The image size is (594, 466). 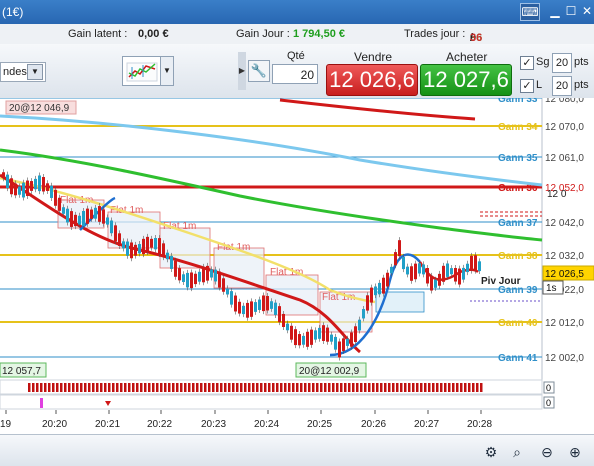 What do you see at coordinates (564, 256) in the screenshot?
I see `gann-price: 12 032,0` at bounding box center [564, 256].